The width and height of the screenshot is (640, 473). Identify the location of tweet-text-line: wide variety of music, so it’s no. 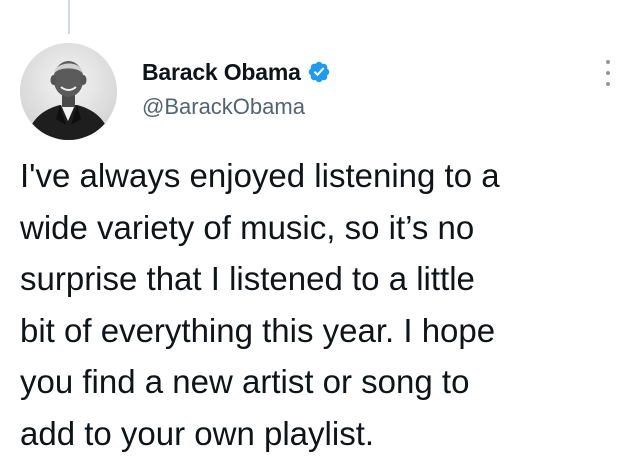
(247, 227).